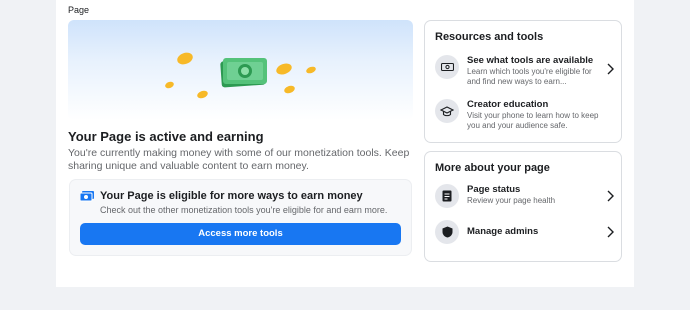  Describe the element at coordinates (508, 104) in the screenshot. I see `resource-item-title: Creator education` at that location.